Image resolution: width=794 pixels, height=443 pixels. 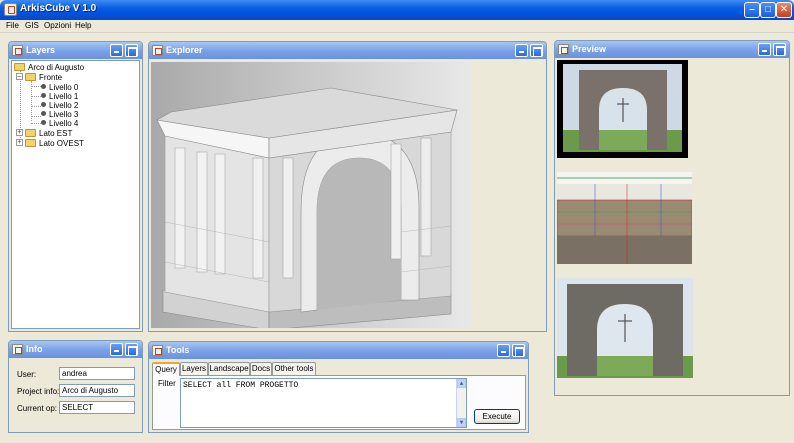 I want to click on filter-label: Filter, so click(x=167, y=383).